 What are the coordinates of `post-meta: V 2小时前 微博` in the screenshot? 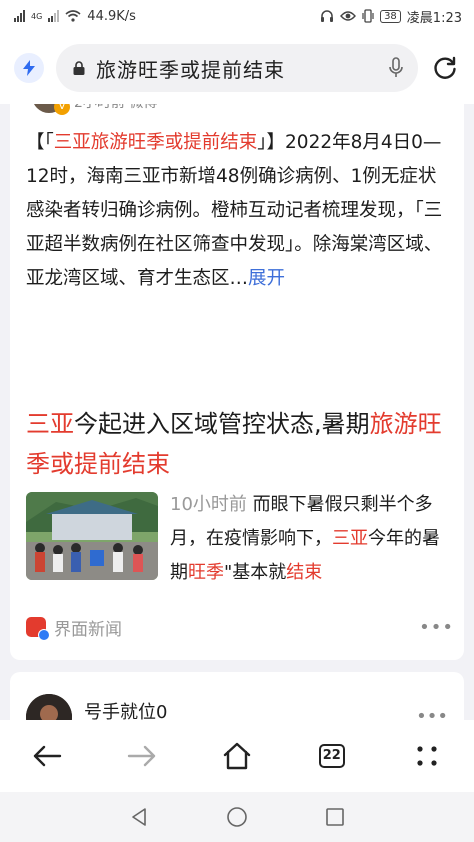 It's located at (94, 110).